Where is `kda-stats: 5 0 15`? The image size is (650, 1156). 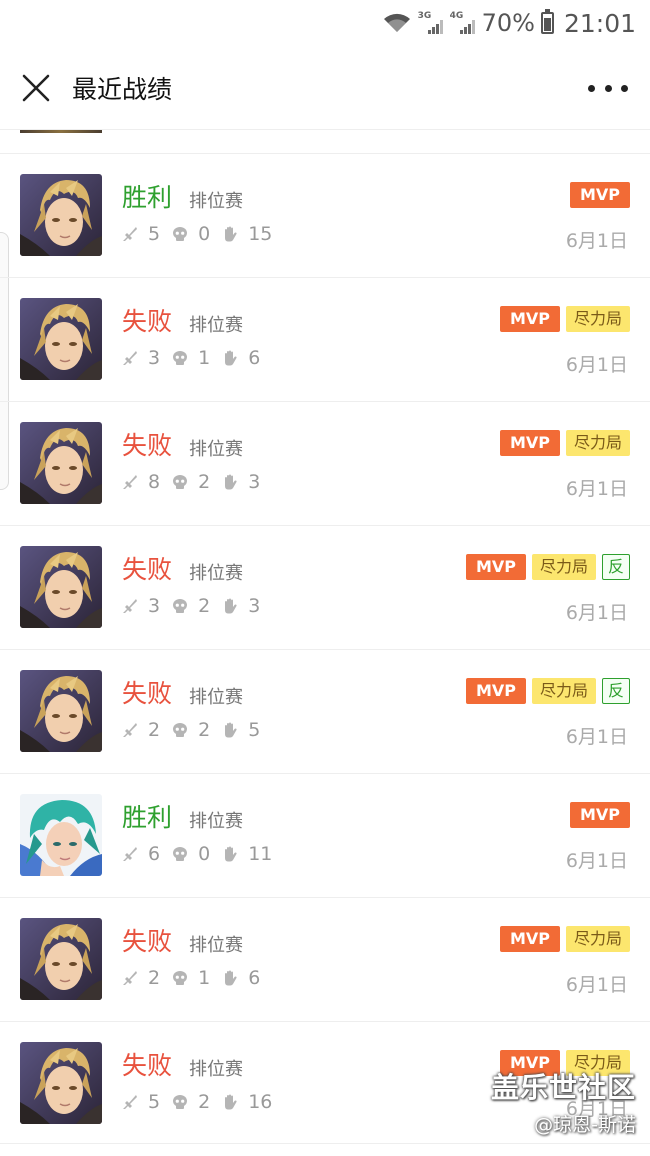
kda-stats: 5 0 15 is located at coordinates (203, 234).